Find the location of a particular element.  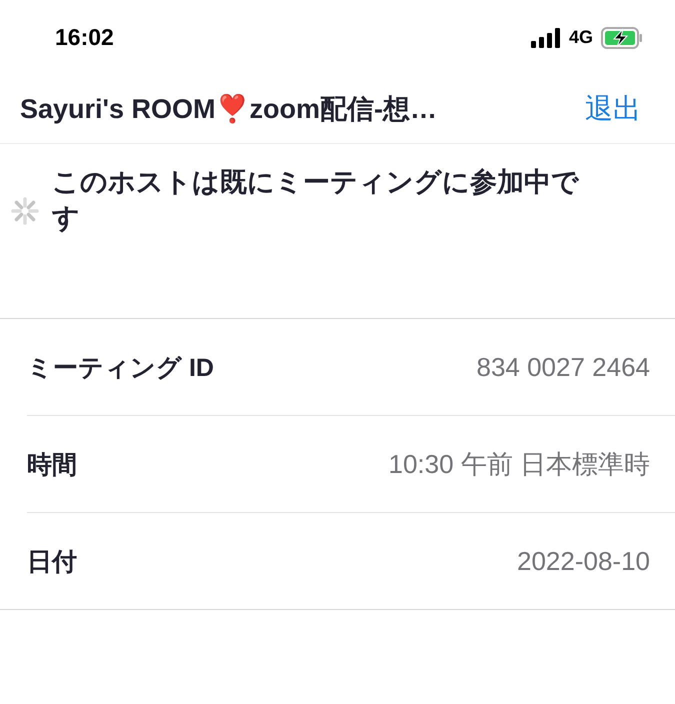

detail-label: 時間 is located at coordinates (52, 465).